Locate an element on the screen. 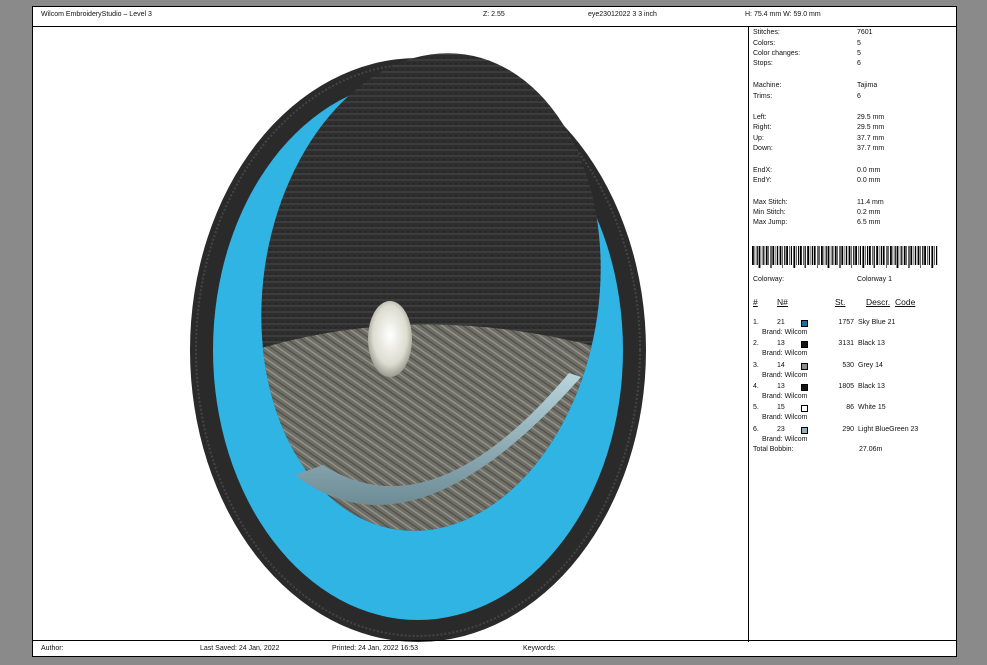 This screenshot has width=987, height=665. zoom-level: Z: 2.55 is located at coordinates (494, 14).